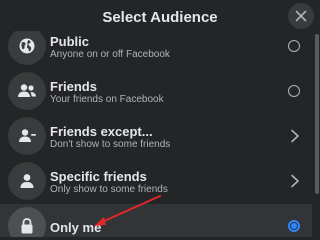 Image resolution: width=320 pixels, height=240 pixels. Describe the element at coordinates (27, 226) in the screenshot. I see `lock-icon` at that location.